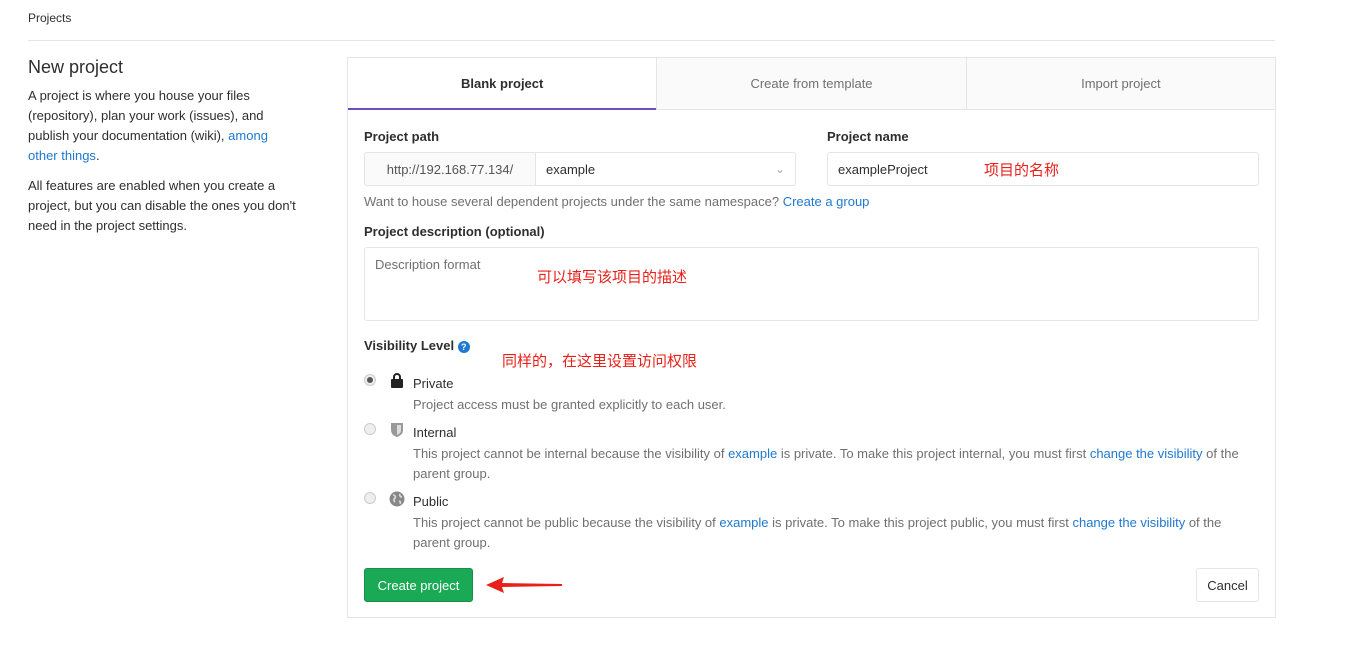  Describe the element at coordinates (97, 155) in the screenshot. I see `intro-end: .` at that location.